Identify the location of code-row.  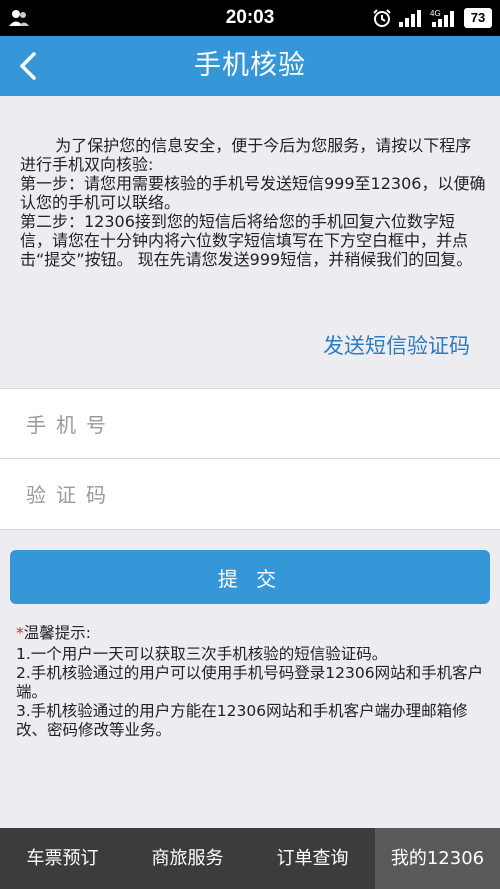
(250, 494).